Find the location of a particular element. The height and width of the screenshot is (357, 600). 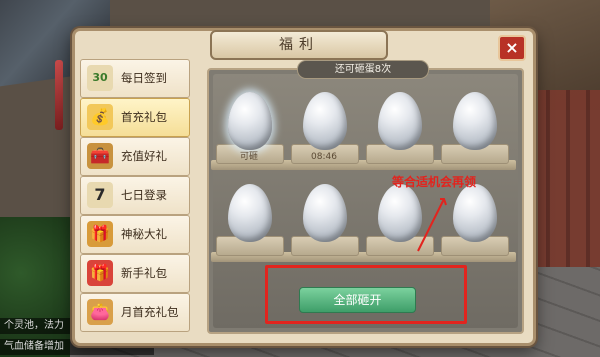

sidebar-item-label: 首充礼包 is located at coordinates (144, 117).